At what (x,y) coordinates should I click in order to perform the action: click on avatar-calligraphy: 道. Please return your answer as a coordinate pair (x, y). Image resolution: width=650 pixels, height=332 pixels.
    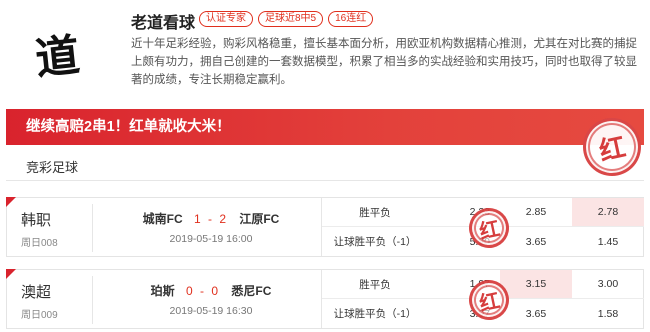
    Looking at the image, I should click on (57, 57).